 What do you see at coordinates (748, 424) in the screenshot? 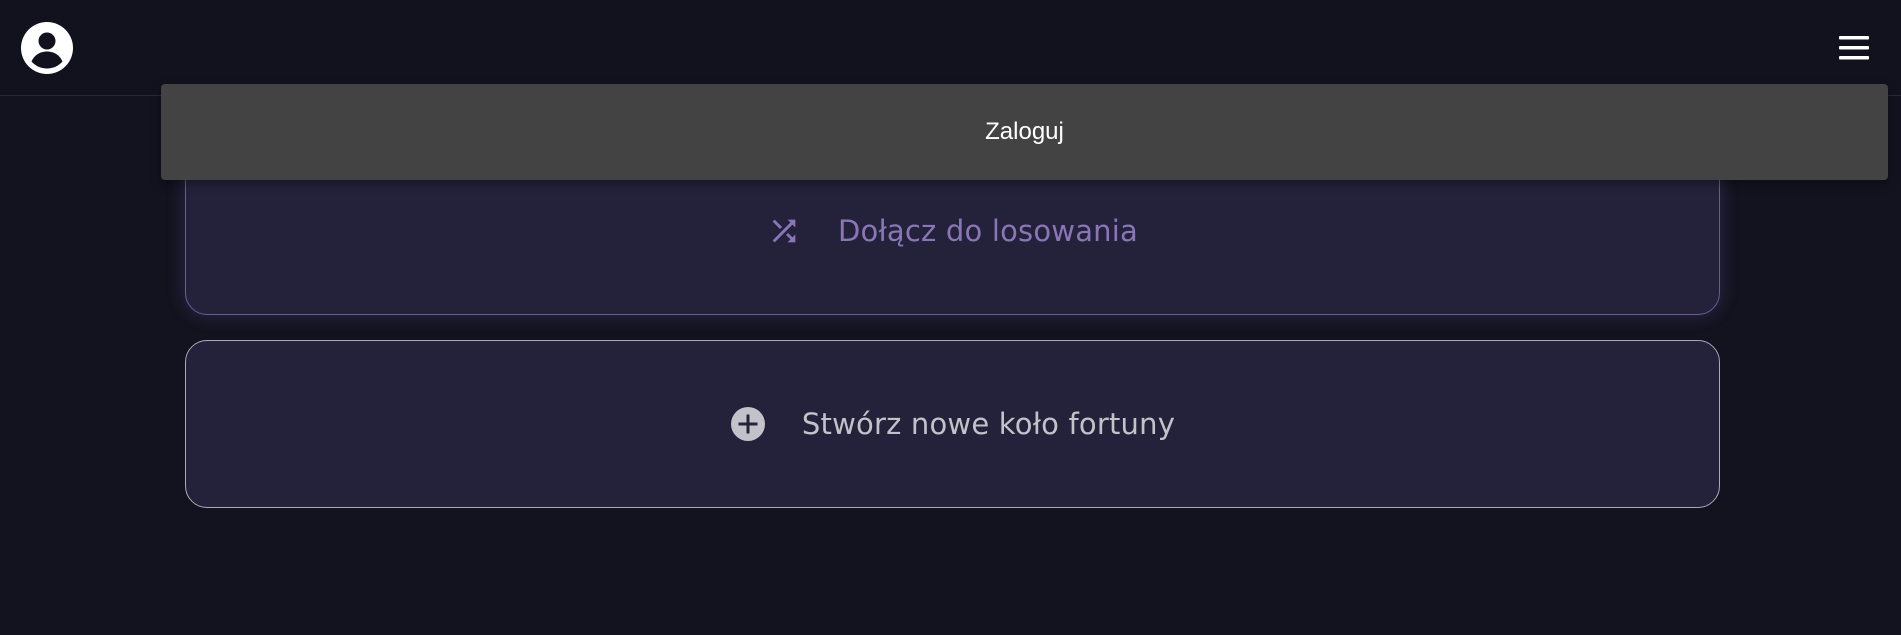
I see `add-circle-icon` at bounding box center [748, 424].